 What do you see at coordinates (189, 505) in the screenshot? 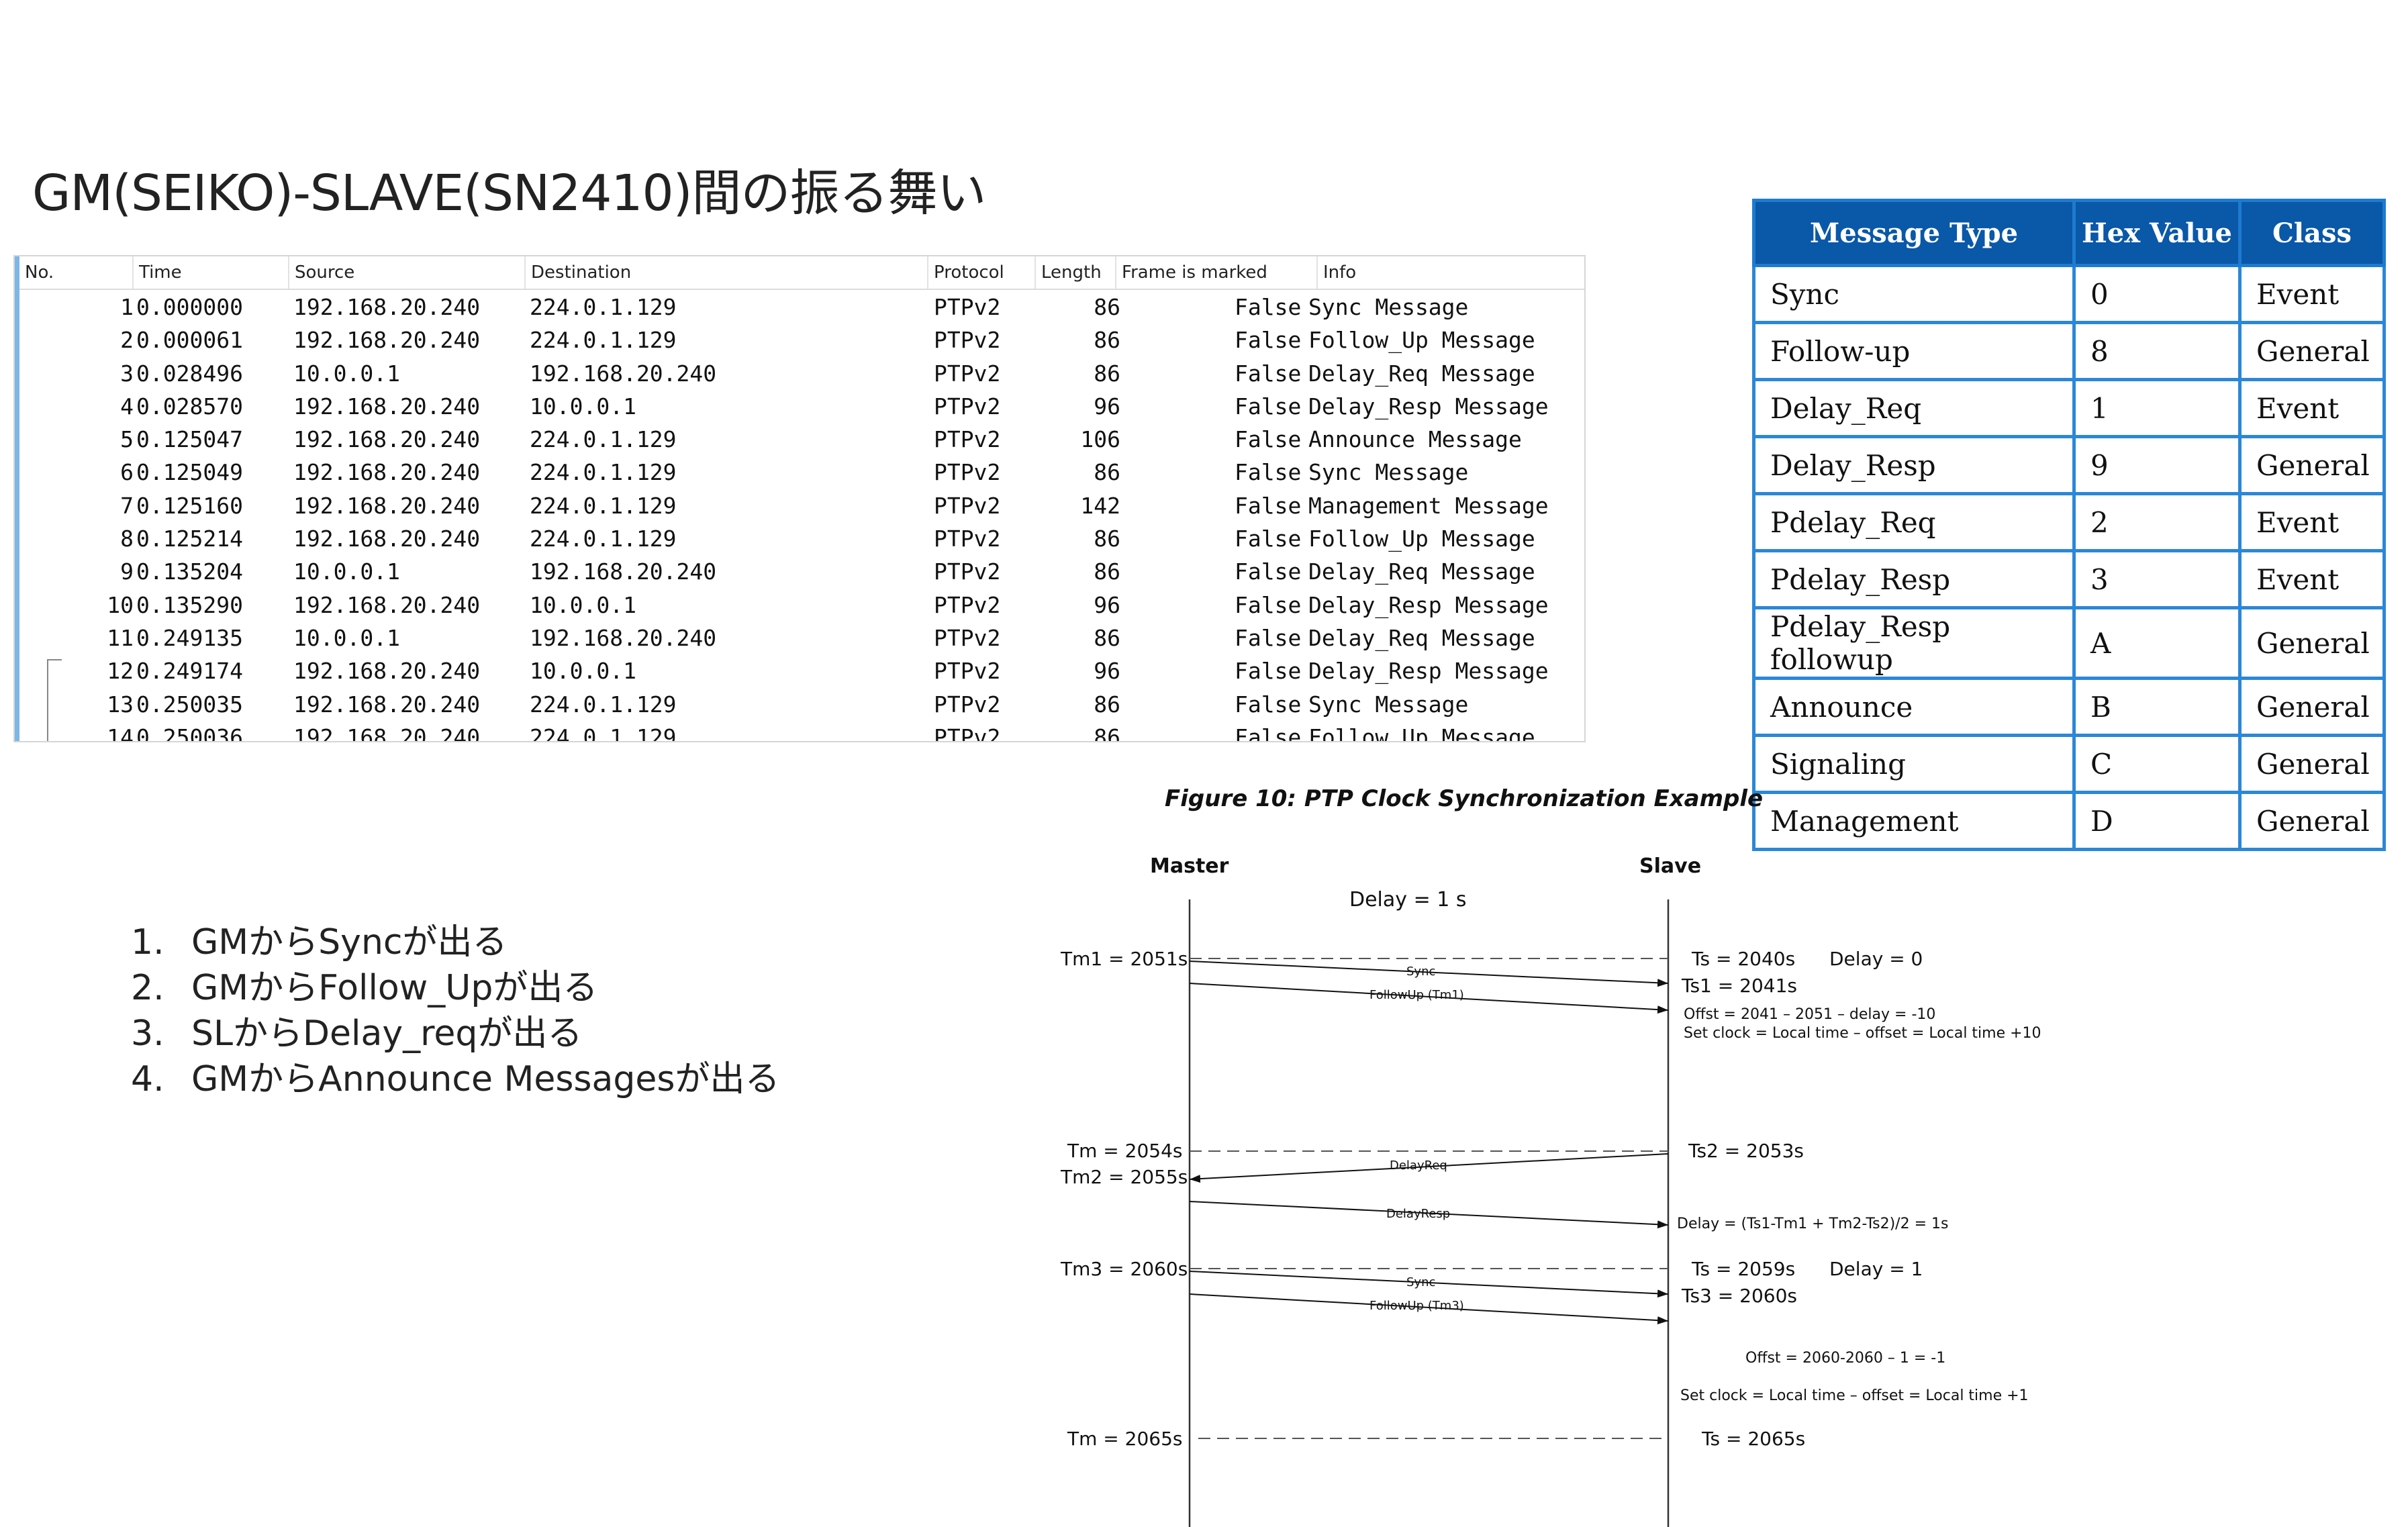
I see `packet-time: 0.125160` at bounding box center [189, 505].